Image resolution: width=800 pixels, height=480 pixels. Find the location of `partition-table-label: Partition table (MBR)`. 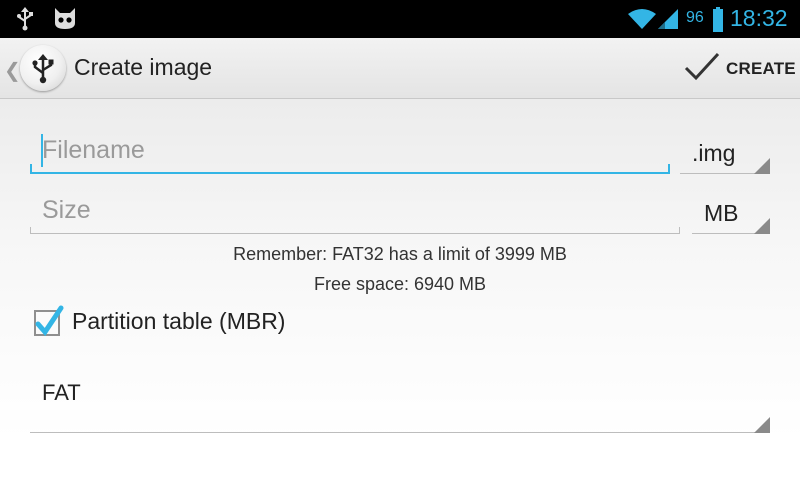

partition-table-label: Partition table (MBR) is located at coordinates (179, 321).